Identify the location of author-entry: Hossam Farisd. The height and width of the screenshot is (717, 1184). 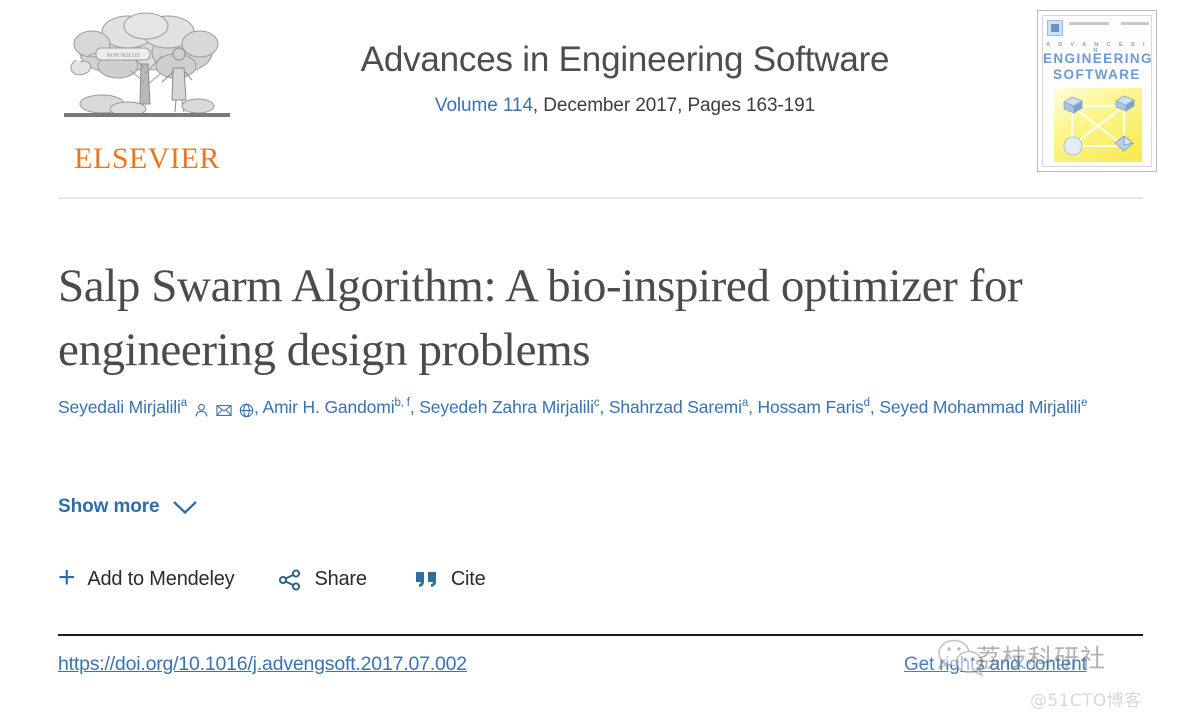
(814, 407).